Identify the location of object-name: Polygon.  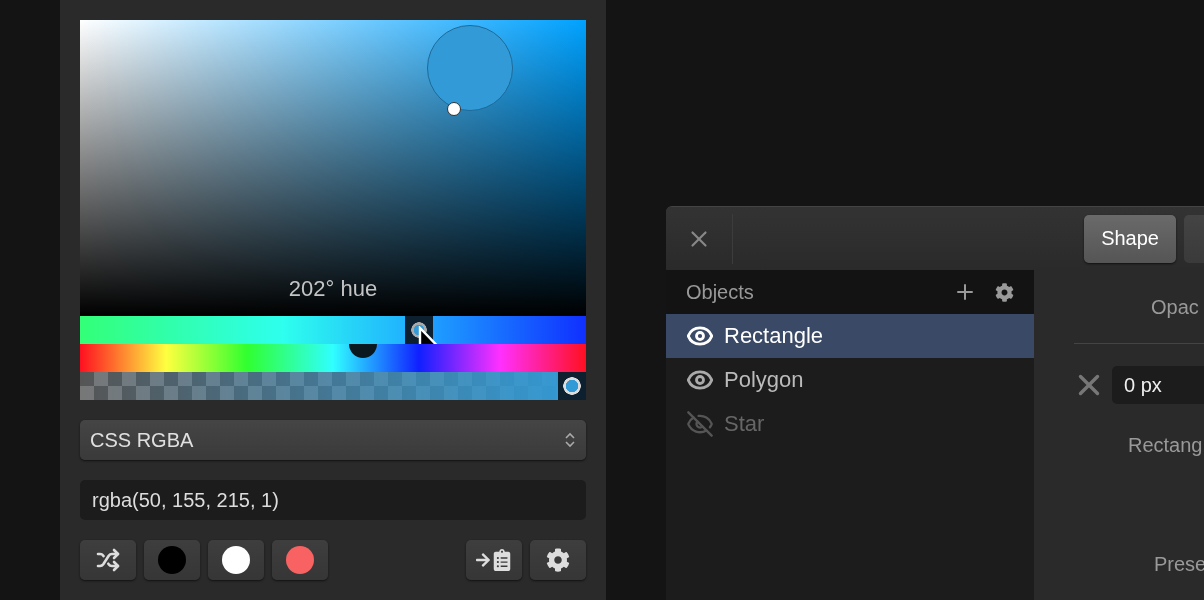
(764, 380).